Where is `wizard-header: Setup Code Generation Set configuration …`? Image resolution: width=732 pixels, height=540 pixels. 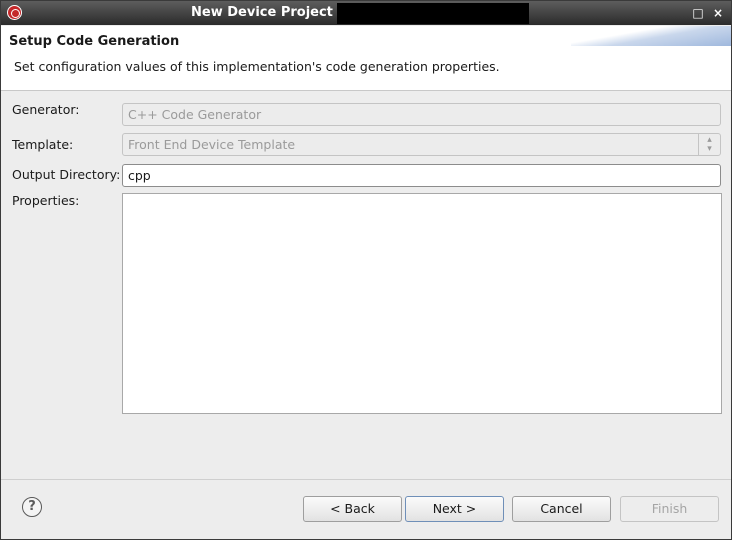
wizard-header: Setup Code Generation Set configuration … is located at coordinates (366, 58).